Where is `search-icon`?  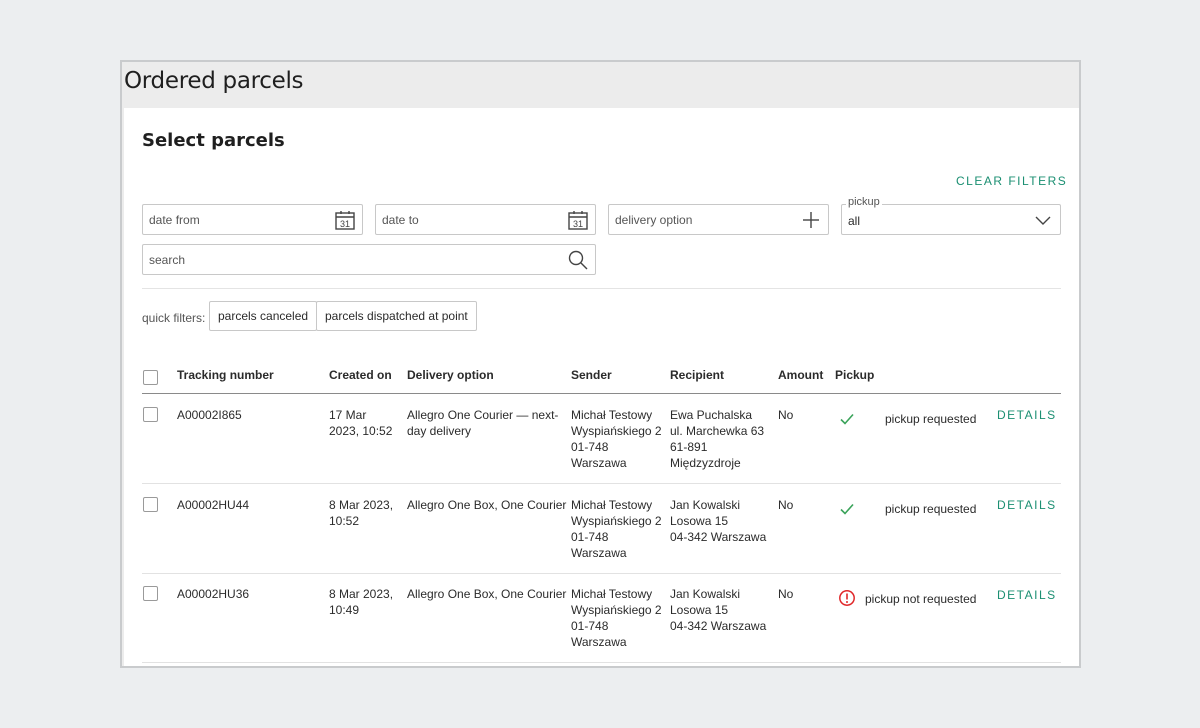 search-icon is located at coordinates (578, 260).